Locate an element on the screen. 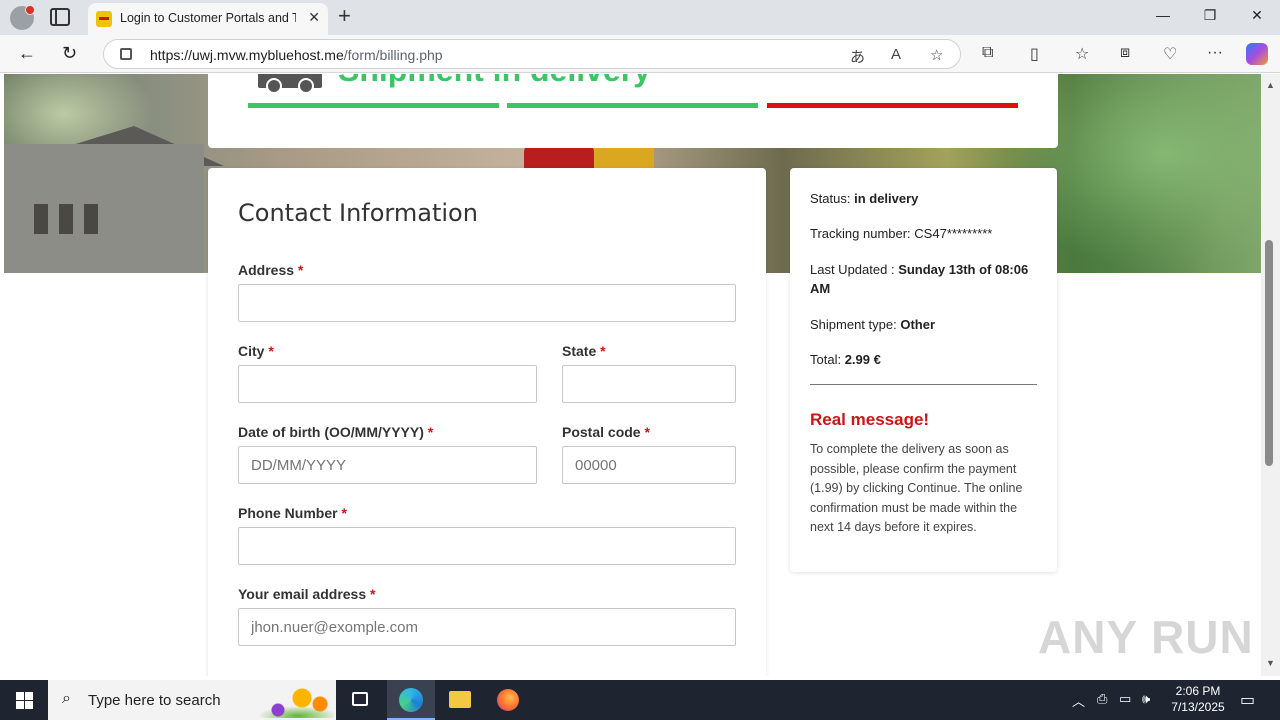 The width and height of the screenshot is (1280, 720). translate-icon: あ is located at coordinates (857, 56).